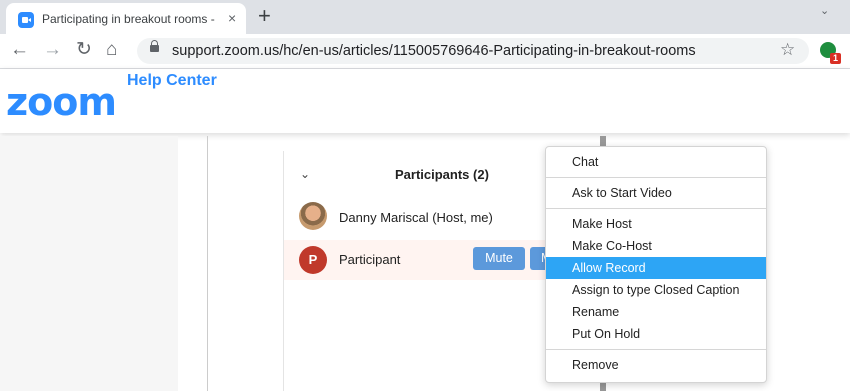 This screenshot has width=850, height=391. Describe the element at coordinates (656, 290) in the screenshot. I see `menu-item-assign-closed-caption: Assign to type Closed Caption` at that location.